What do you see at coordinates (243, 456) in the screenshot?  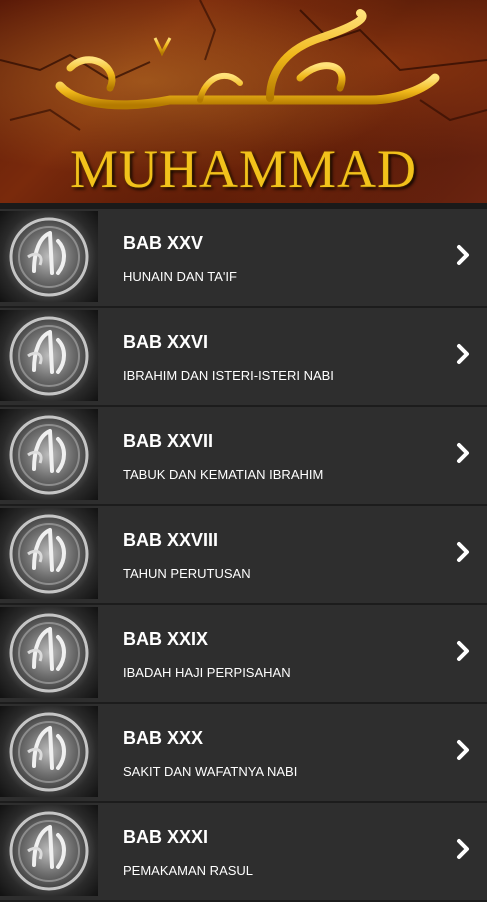 I see `chapter-list-item: BAB XXVII TABUK DAN KEMATIAN IBRAHIM` at bounding box center [243, 456].